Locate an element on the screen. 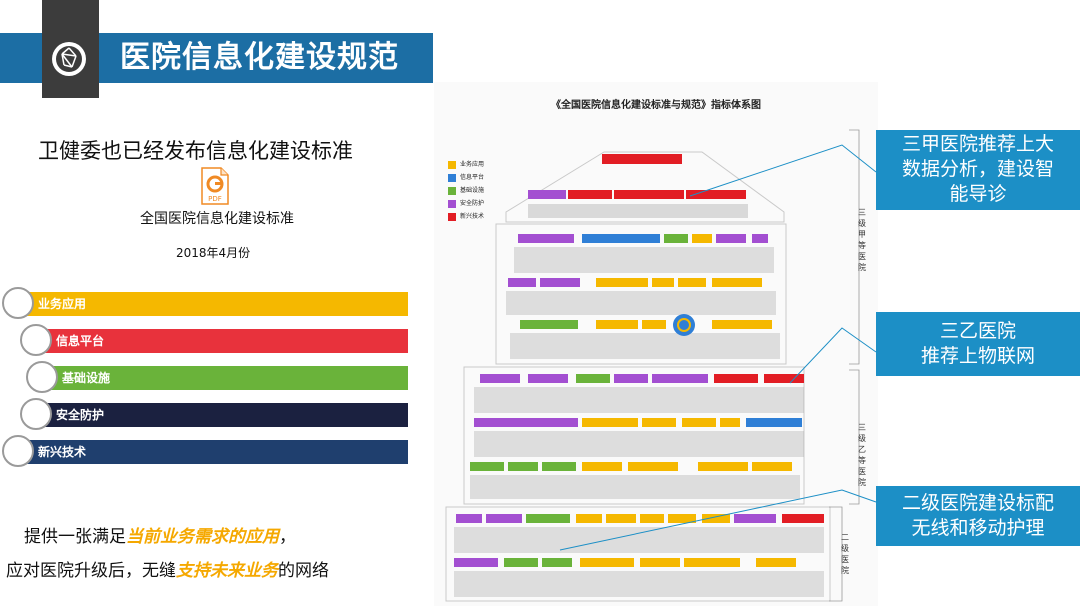  callout-line: 三甲医院推荐上大 is located at coordinates (977, 144).